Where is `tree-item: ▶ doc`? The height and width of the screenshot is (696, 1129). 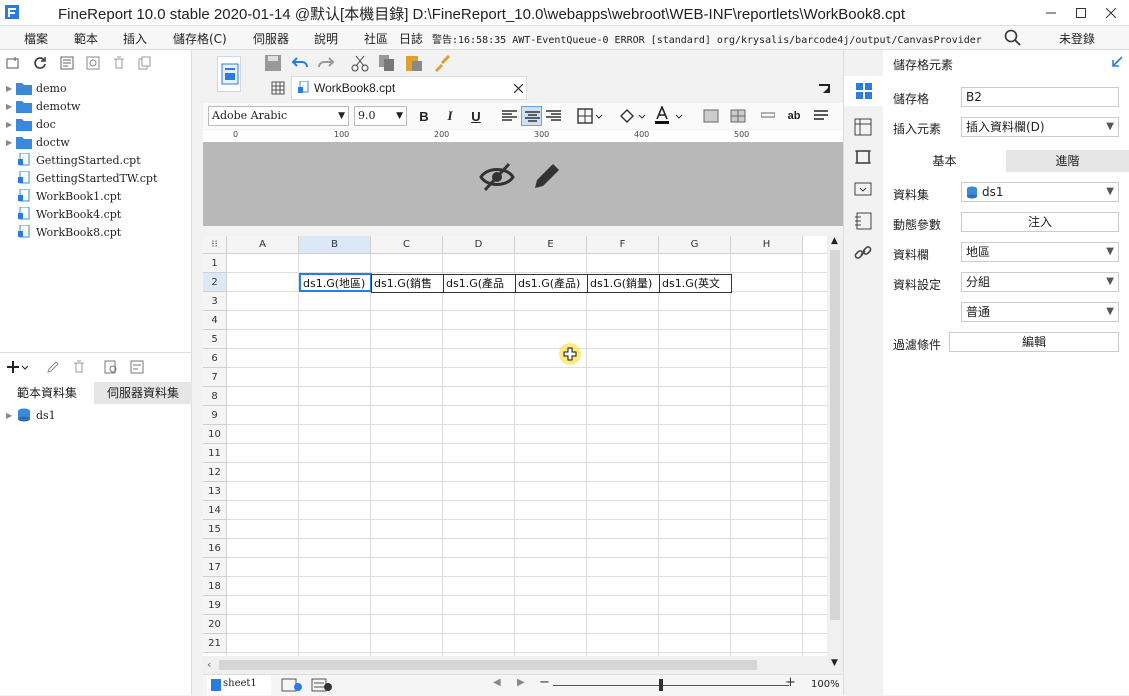 tree-item: ▶ doc is located at coordinates (31, 124).